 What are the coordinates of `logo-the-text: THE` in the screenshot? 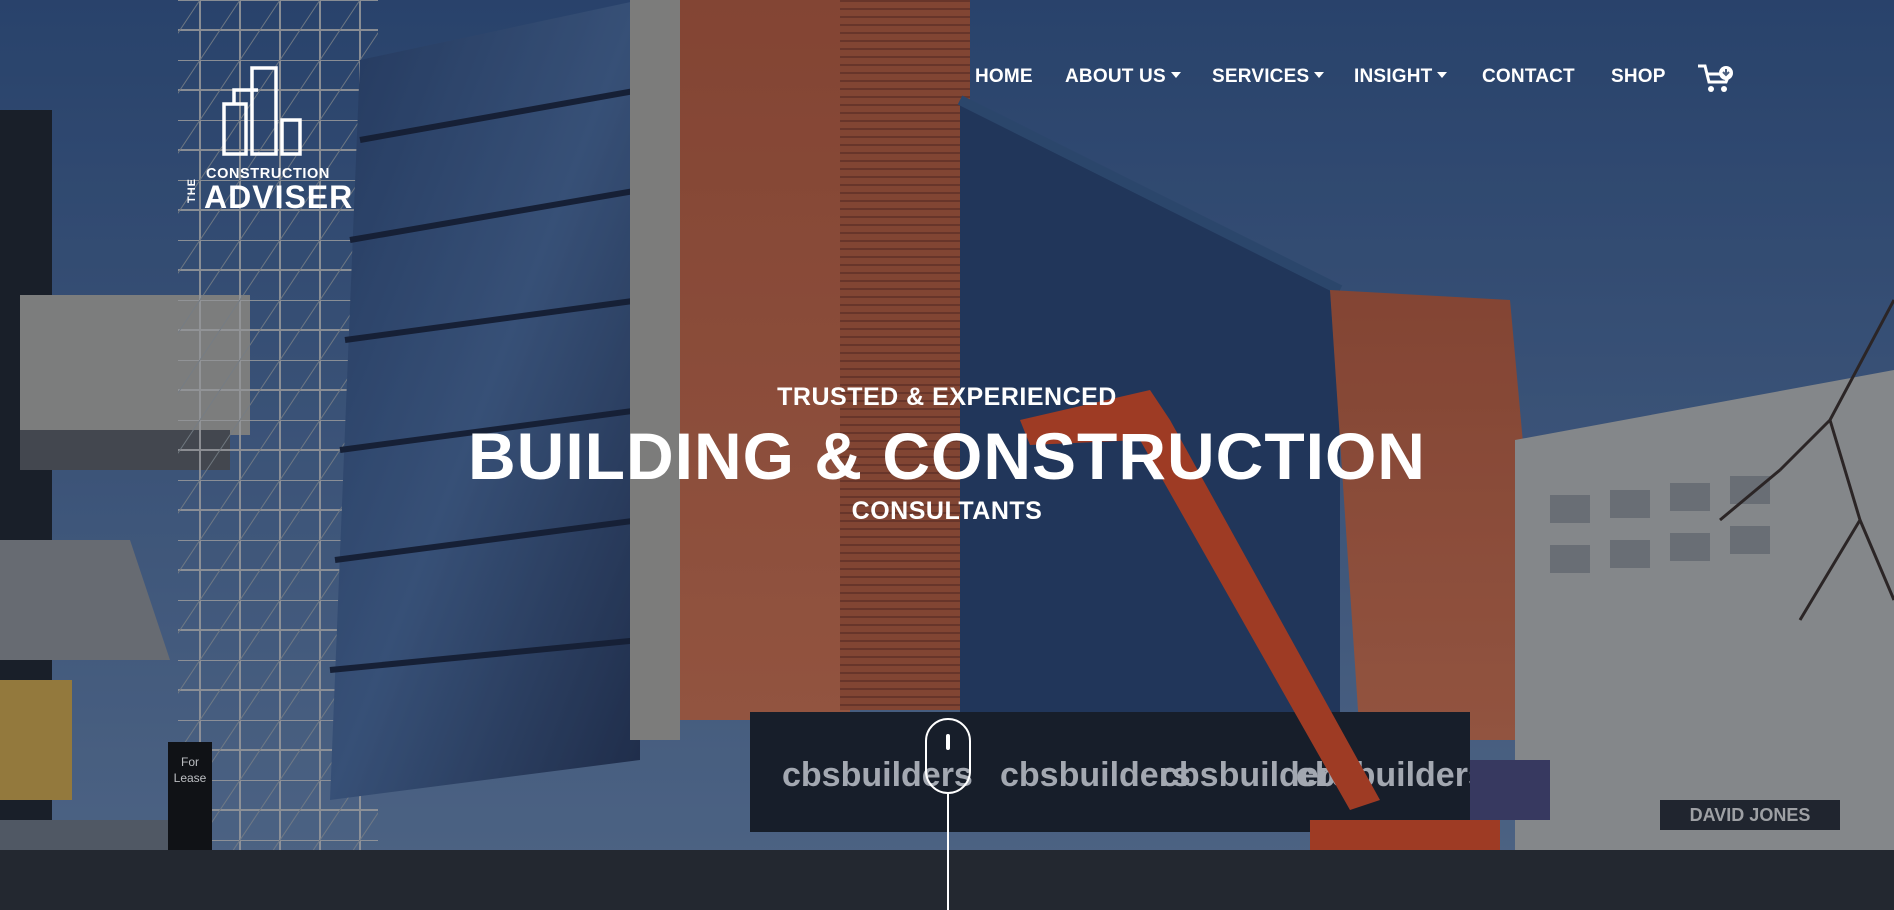 It's located at (192, 191).